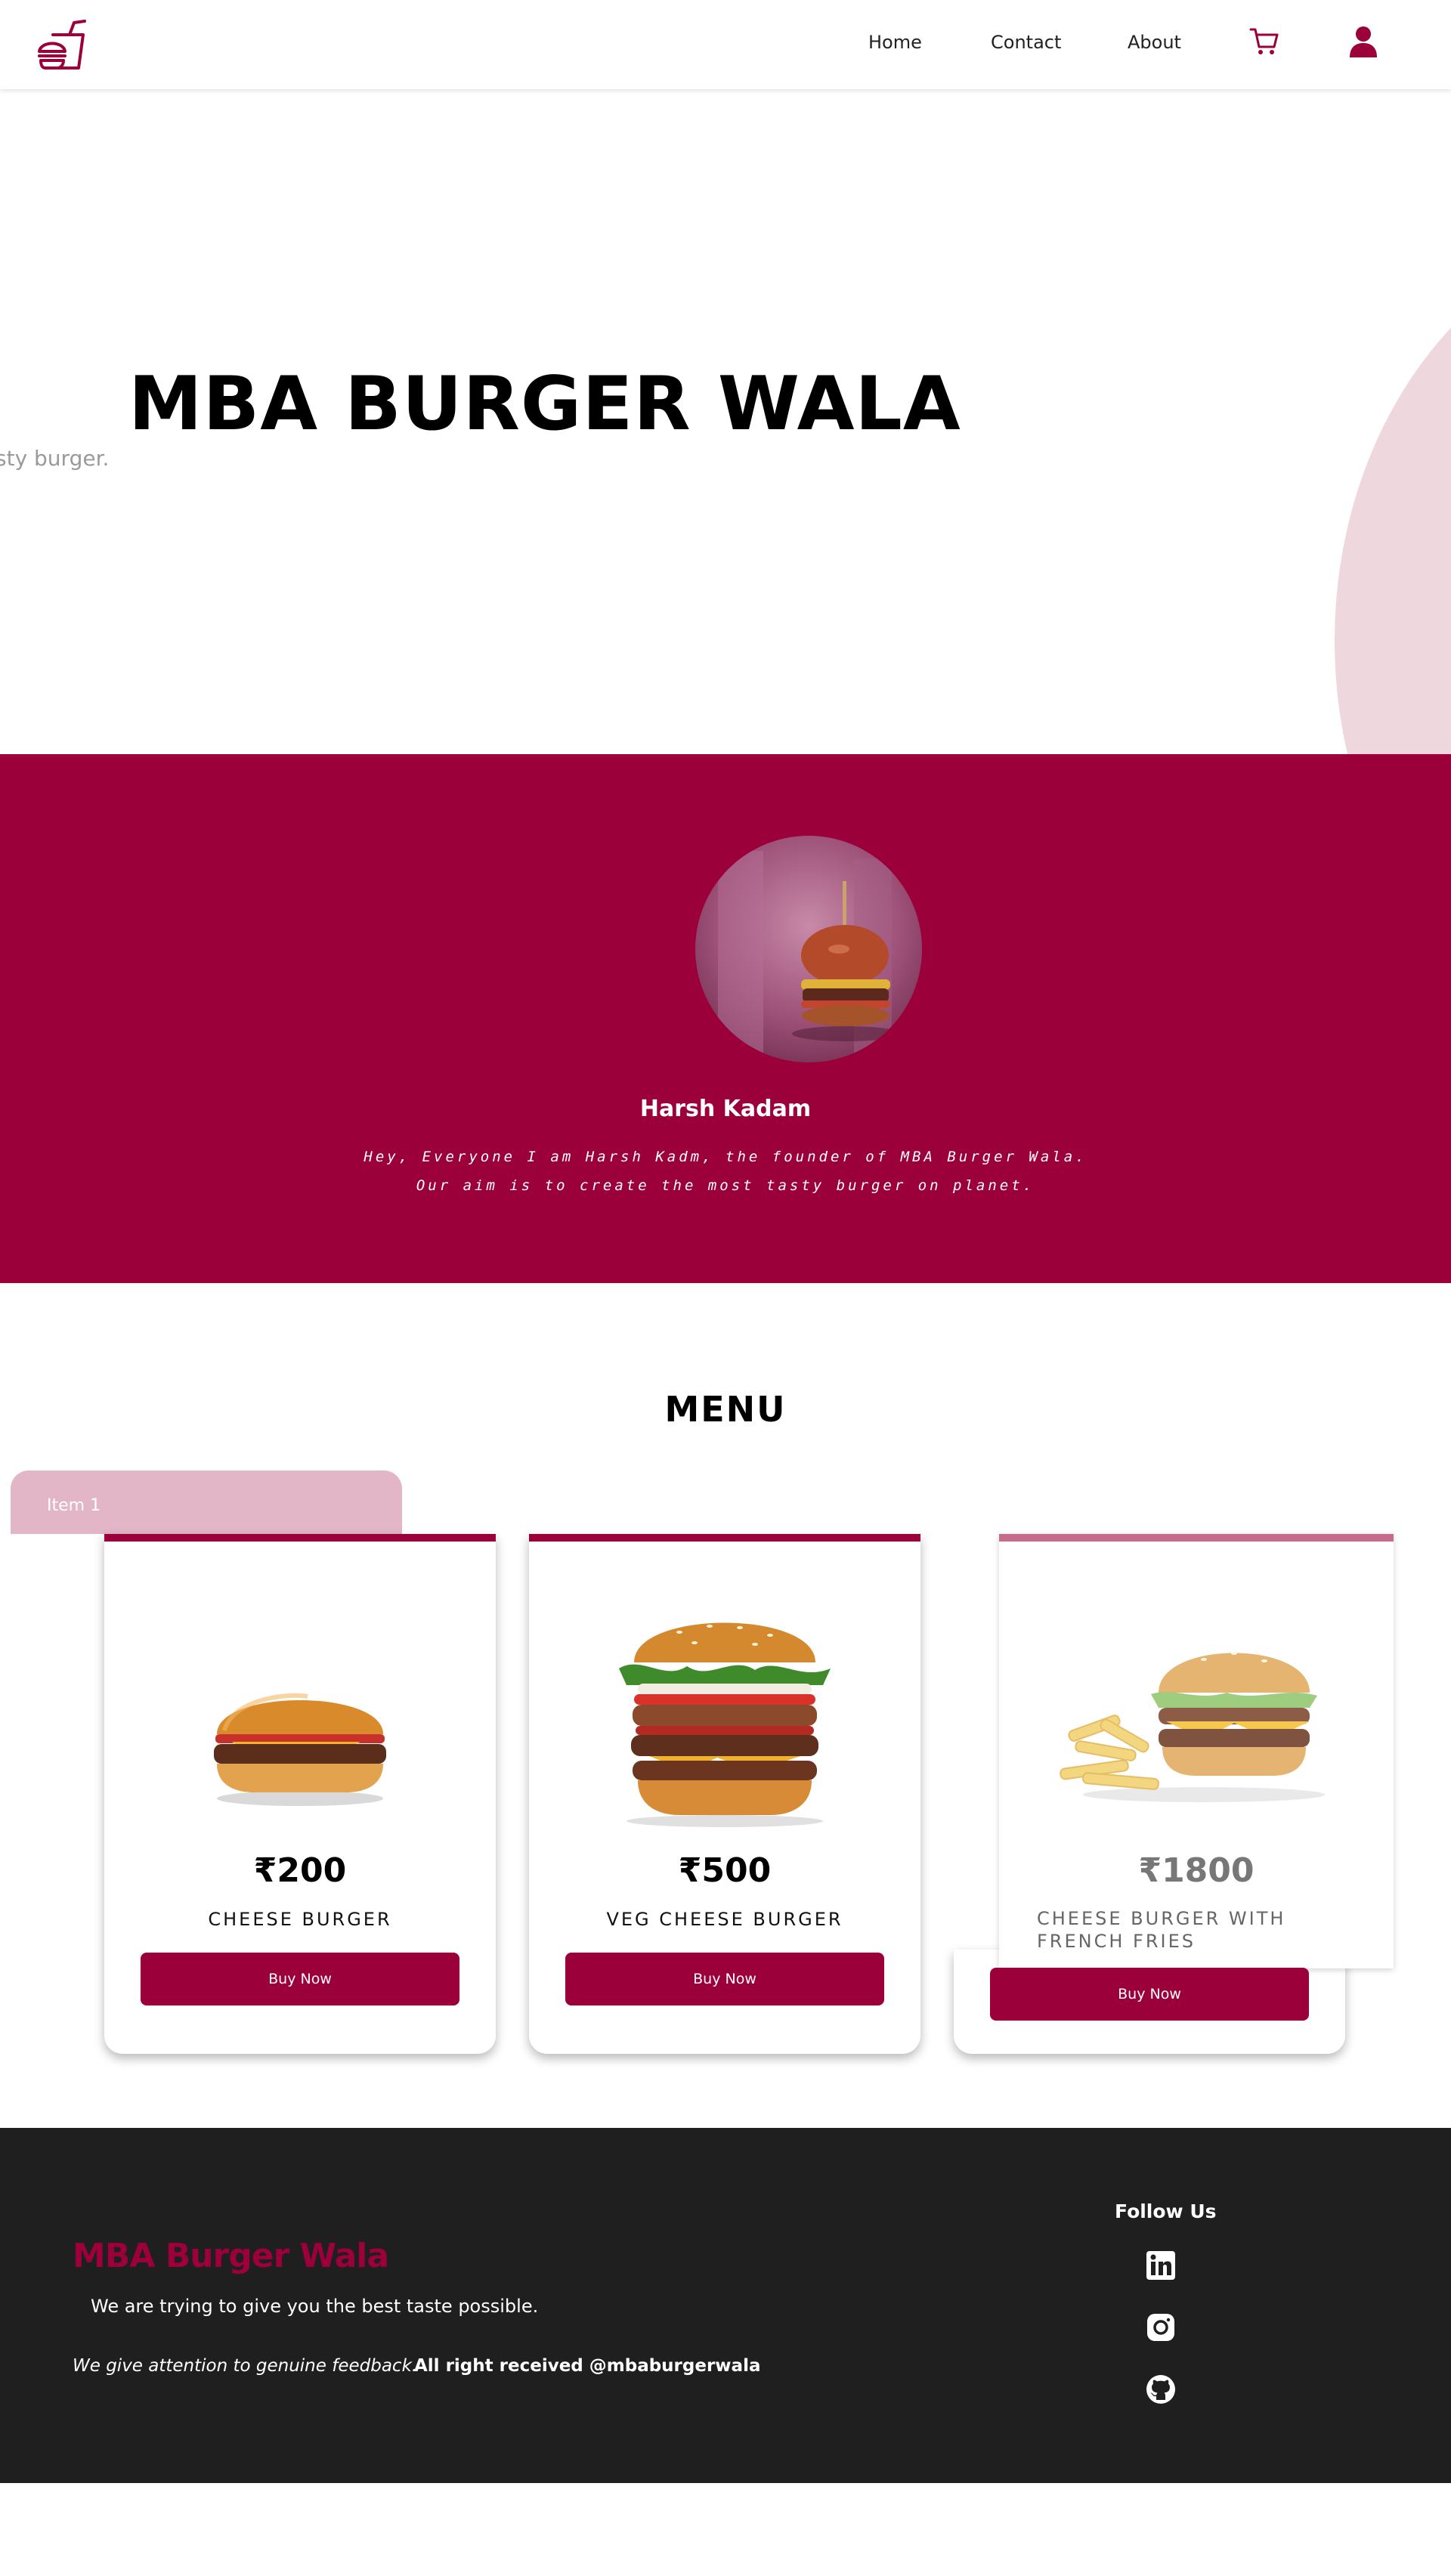 The width and height of the screenshot is (1451, 2576). I want to click on card-price: ₹1800, so click(1197, 1870).